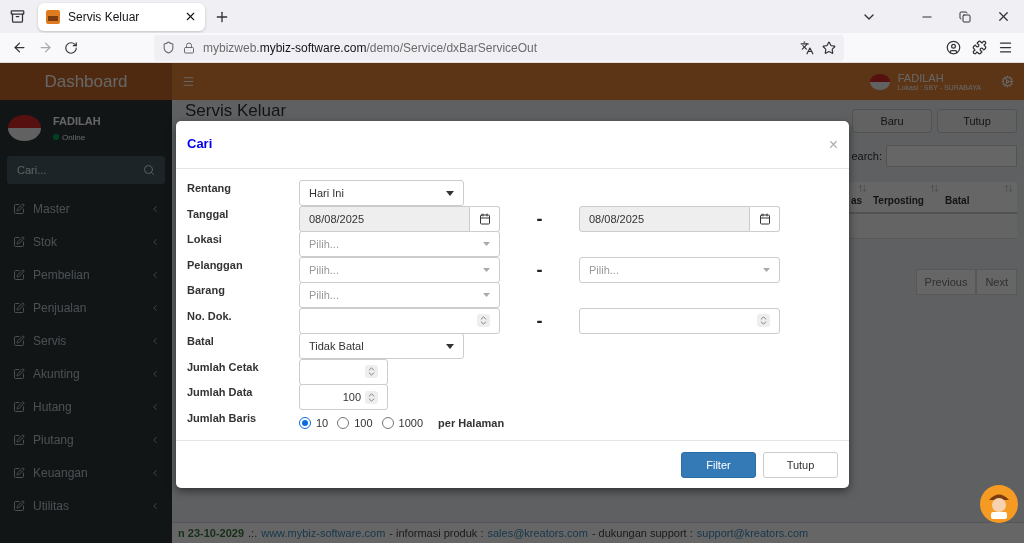  What do you see at coordinates (807, 47) in the screenshot?
I see `translate-icon` at bounding box center [807, 47].